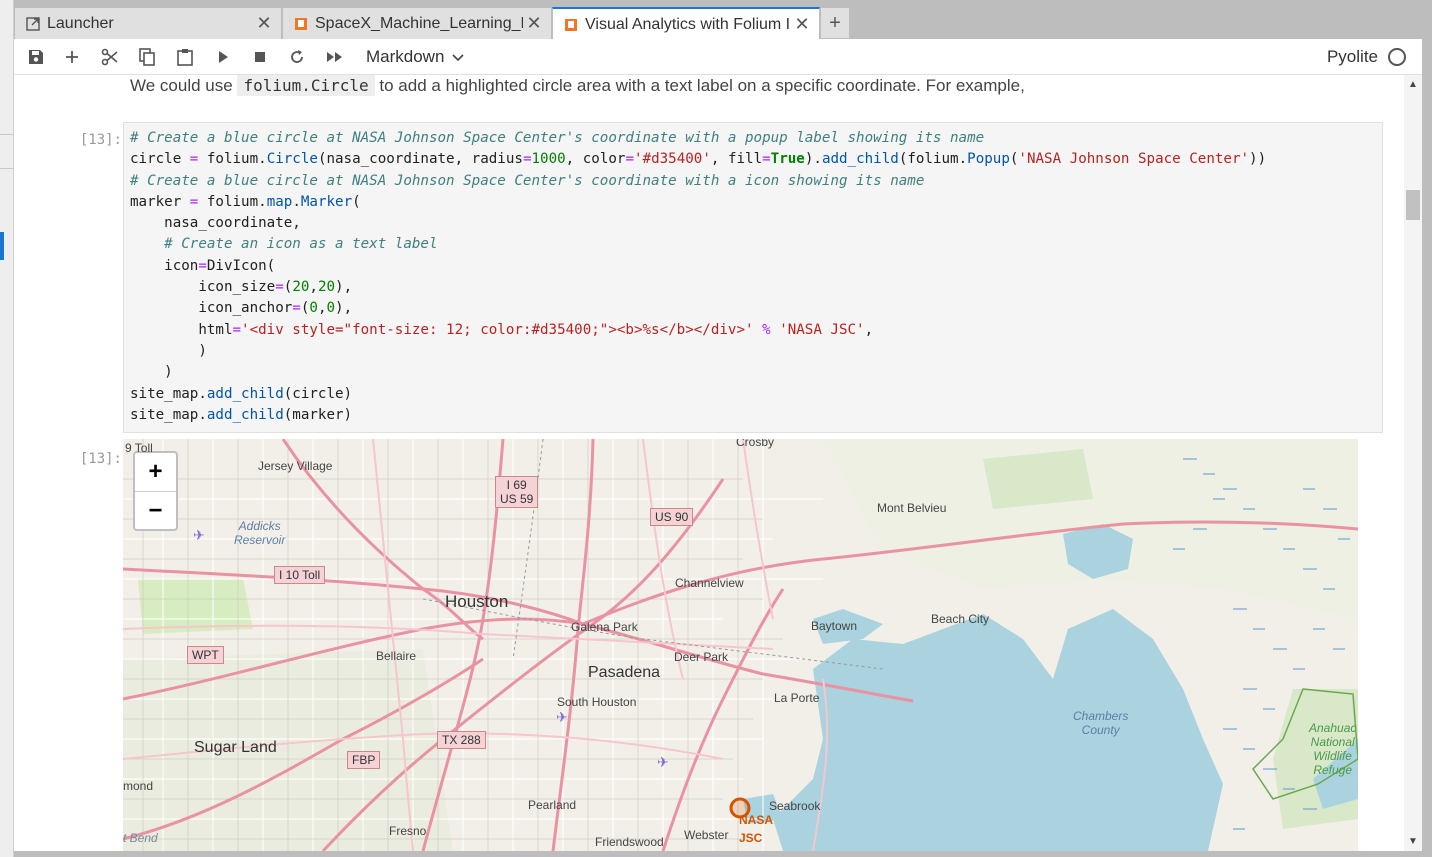 This screenshot has height=857, width=1432. What do you see at coordinates (405, 56) in the screenshot?
I see `cell-type-label: Markdown` at bounding box center [405, 56].